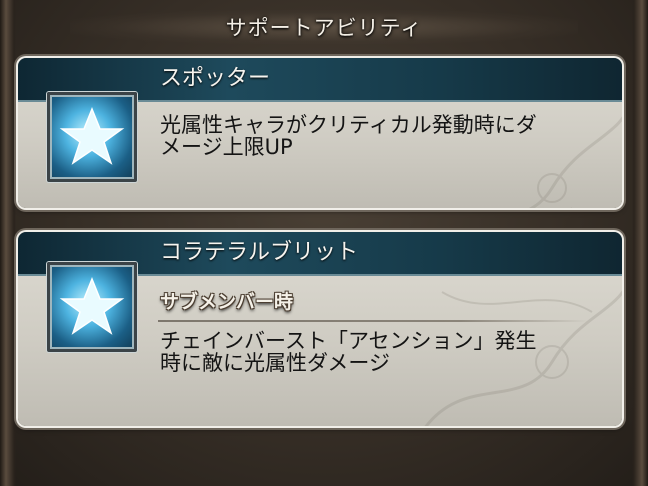 The height and width of the screenshot is (486, 648). I want to click on ability-condition-label: サブメンバー時, so click(227, 302).